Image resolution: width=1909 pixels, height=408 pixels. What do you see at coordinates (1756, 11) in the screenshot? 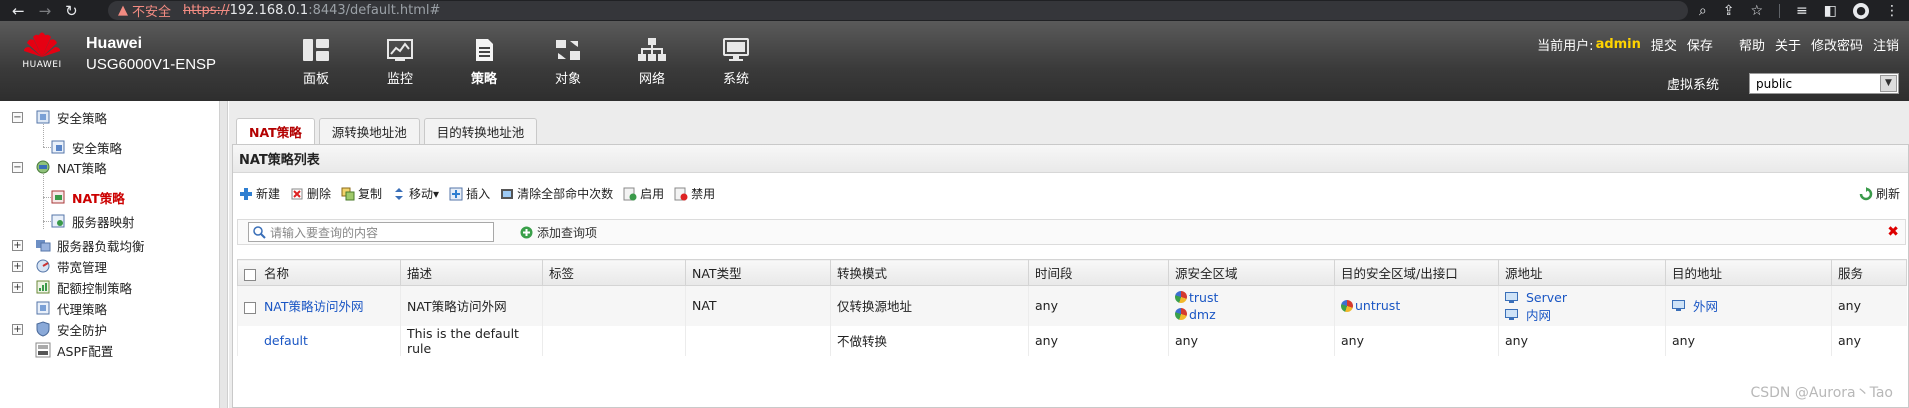
I see `bookmark-star-icon: ☆` at bounding box center [1756, 11].